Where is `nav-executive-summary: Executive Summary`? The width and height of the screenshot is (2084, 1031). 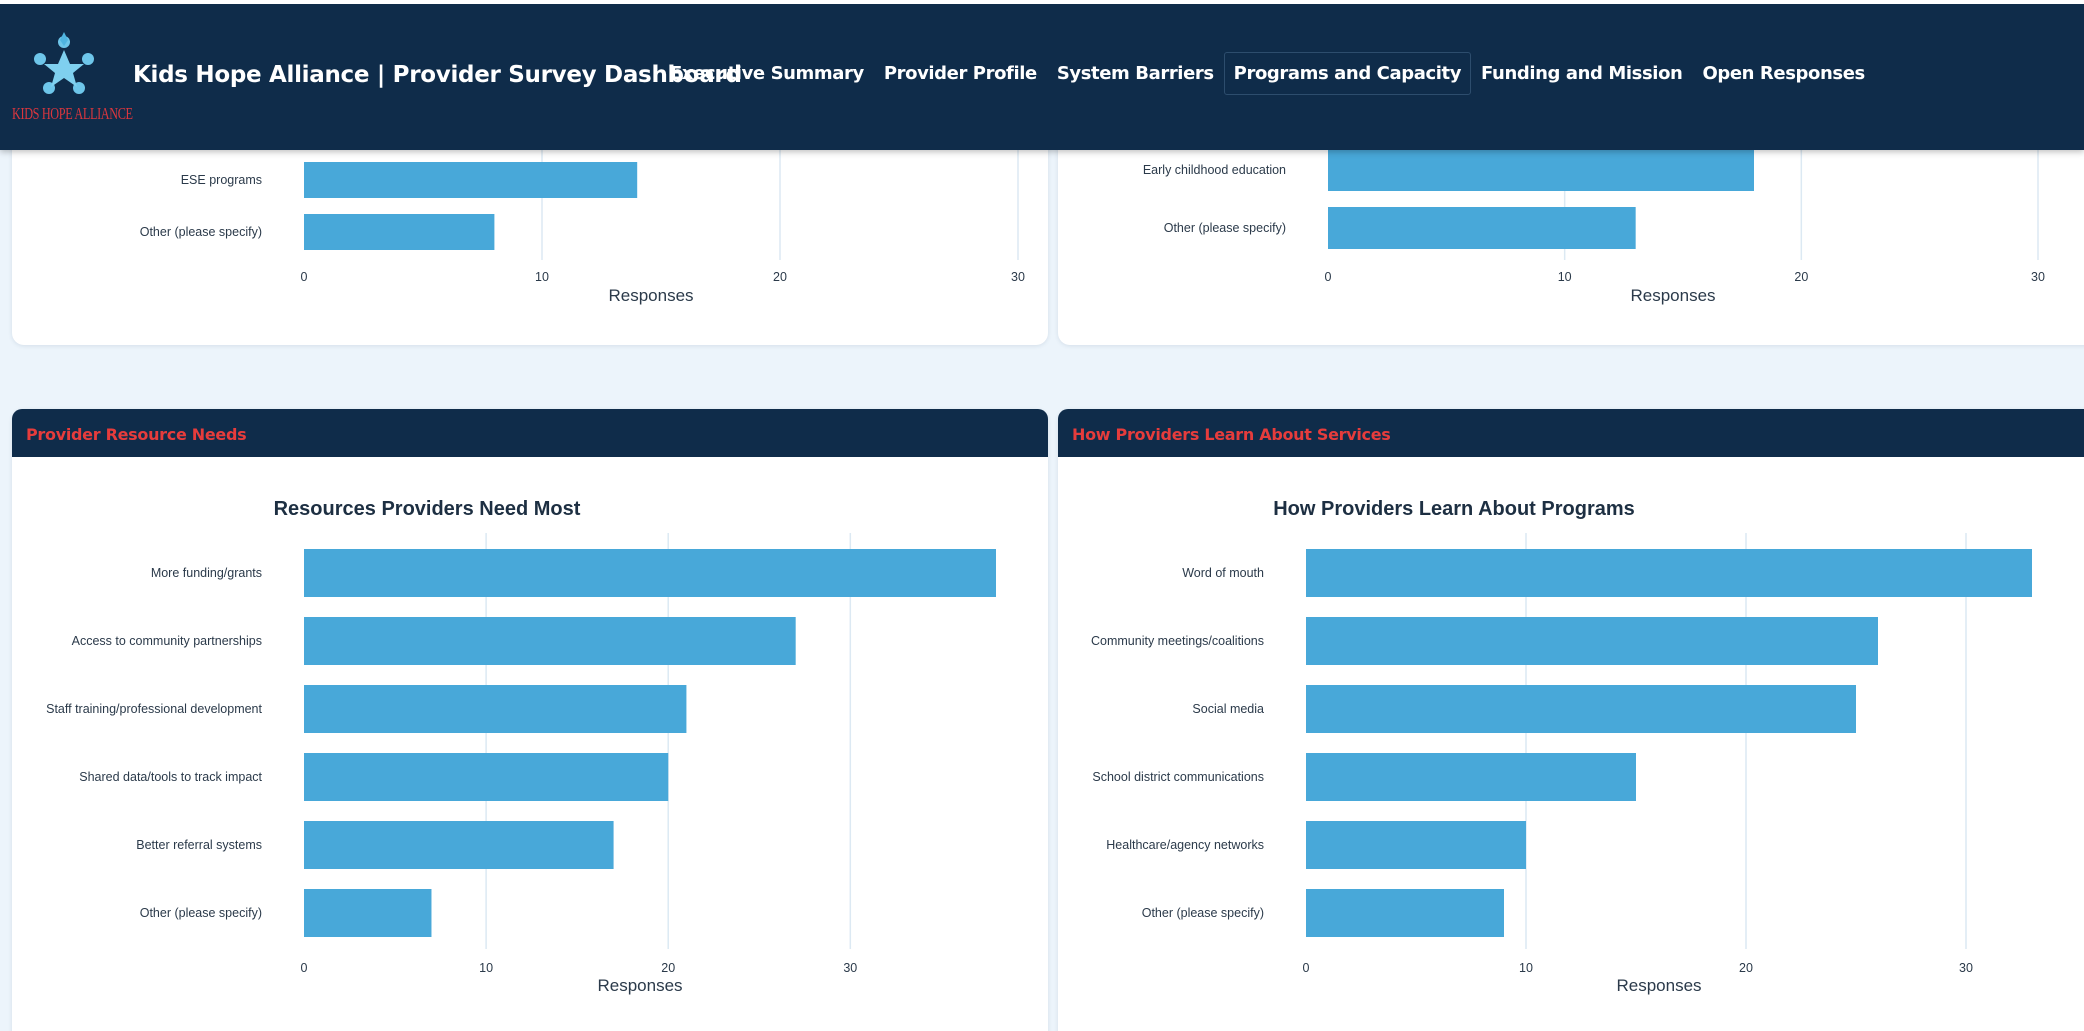
nav-executive-summary: Executive Summary is located at coordinates (767, 73).